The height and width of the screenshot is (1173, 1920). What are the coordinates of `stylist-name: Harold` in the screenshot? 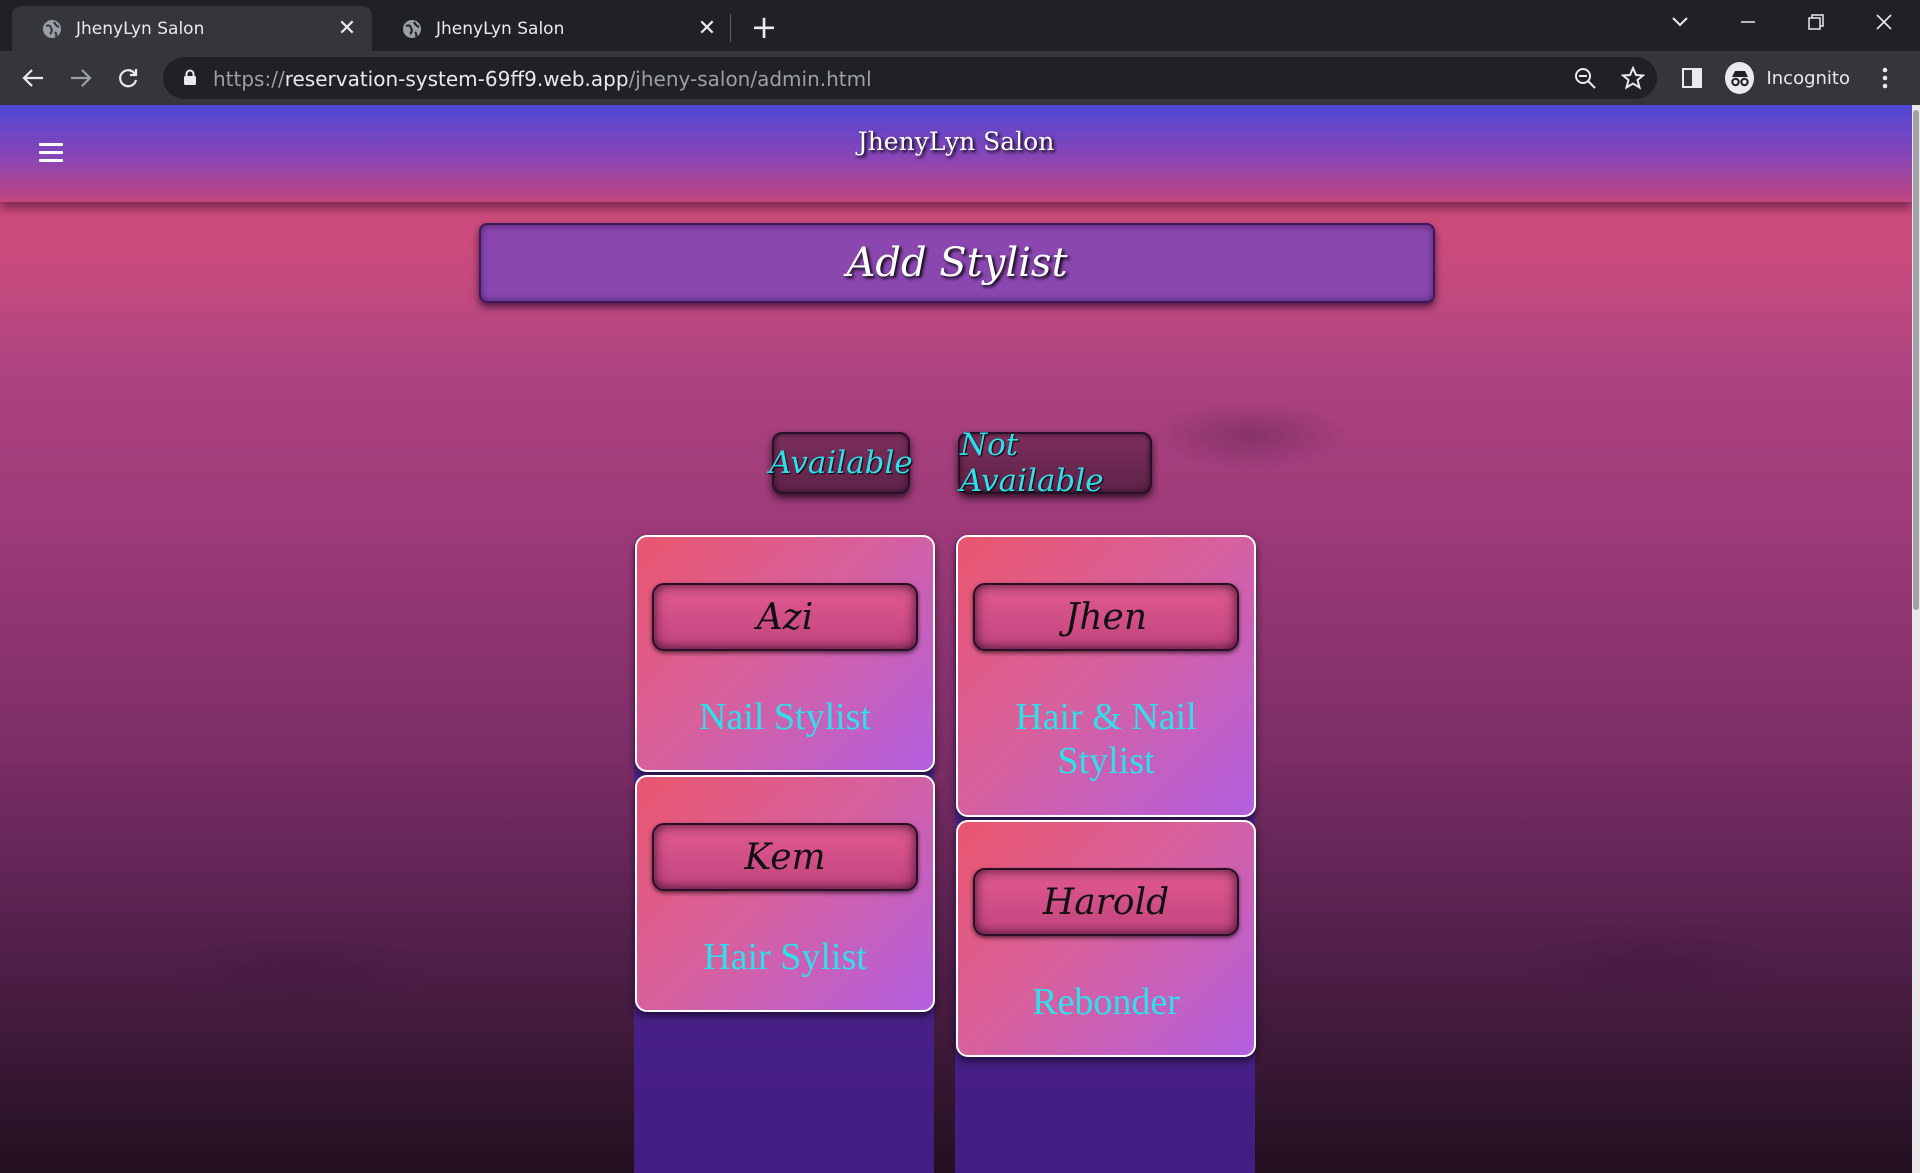 It's located at (1106, 902).